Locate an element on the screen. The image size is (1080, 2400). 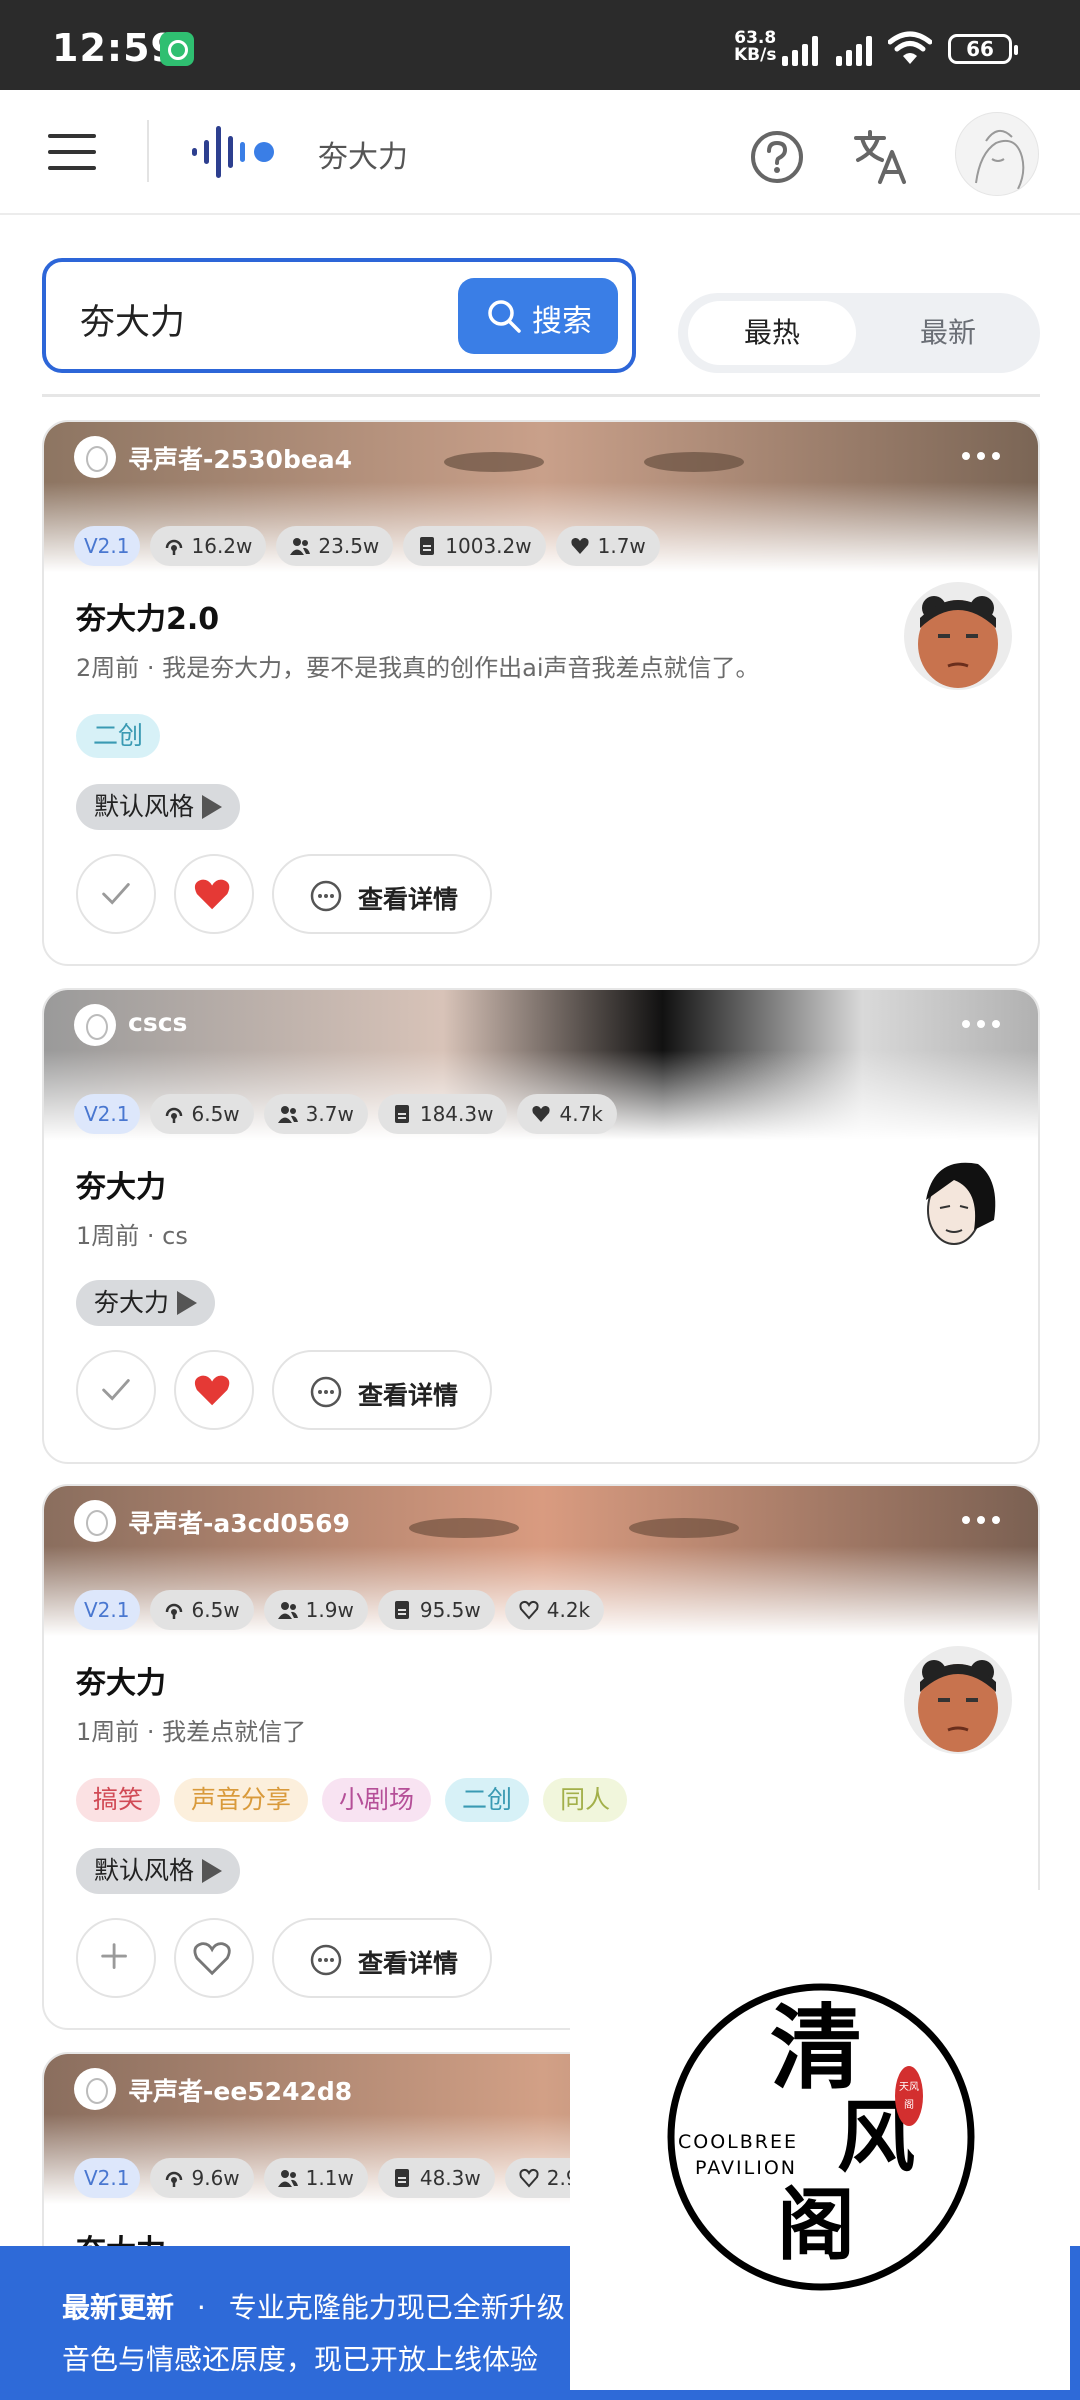
sort-toggle: 最热 最新 is located at coordinates (859, 333).